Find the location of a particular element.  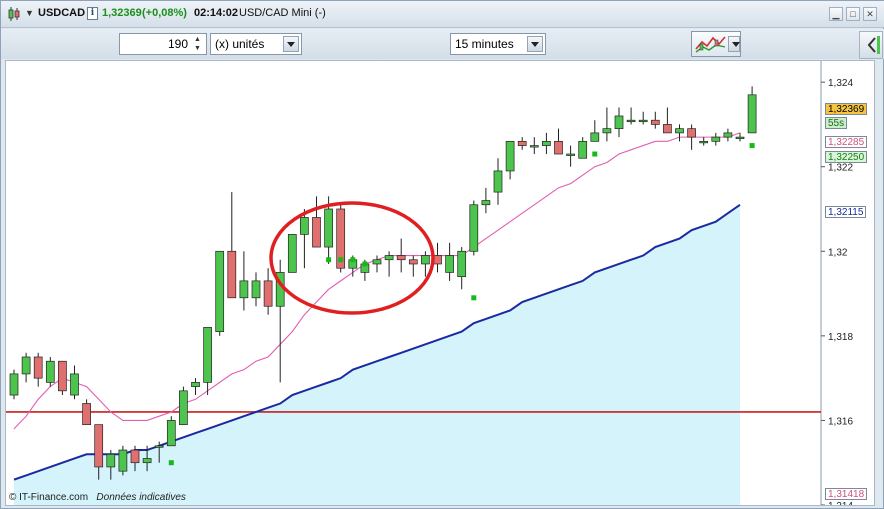

indicators-button is located at coordinates (716, 44).